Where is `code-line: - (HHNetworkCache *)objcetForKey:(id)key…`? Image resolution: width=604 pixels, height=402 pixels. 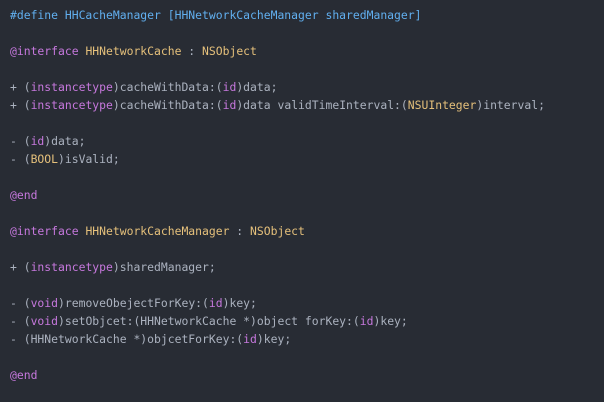
code-line: - (HHNetworkCache *)objcetForKey:(id)key… is located at coordinates (307, 339).